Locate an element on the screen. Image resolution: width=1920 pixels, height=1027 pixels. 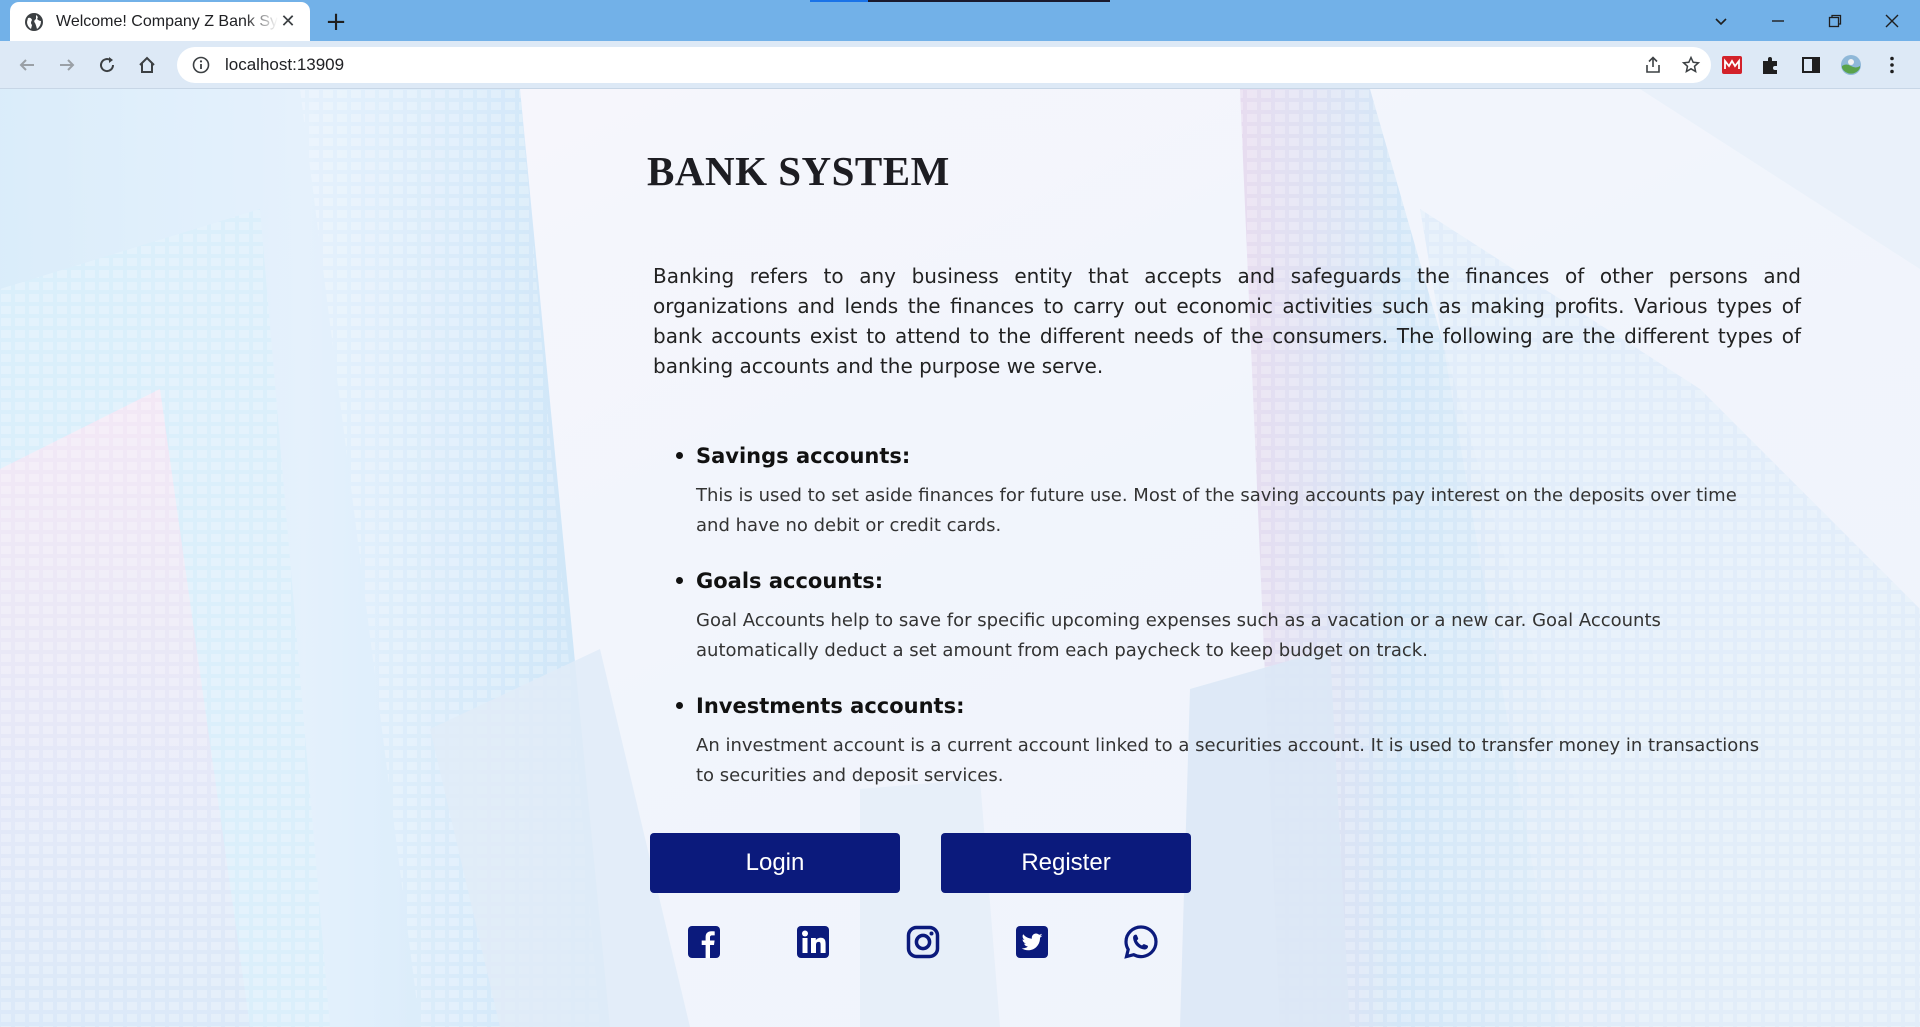
forward-button is located at coordinates (67, 65).